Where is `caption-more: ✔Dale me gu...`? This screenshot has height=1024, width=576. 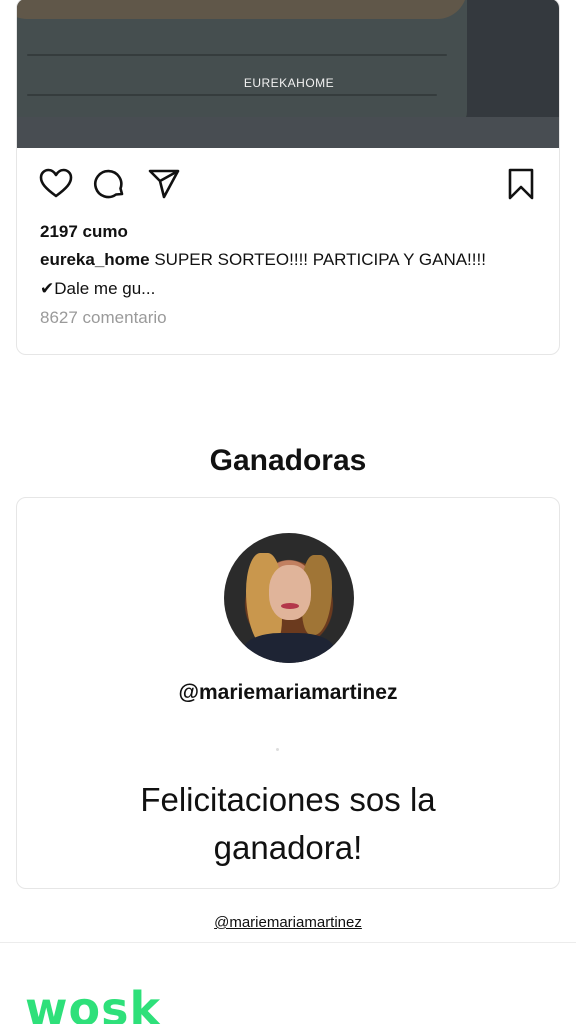
caption-more: ✔Dale me gu... is located at coordinates (97, 289).